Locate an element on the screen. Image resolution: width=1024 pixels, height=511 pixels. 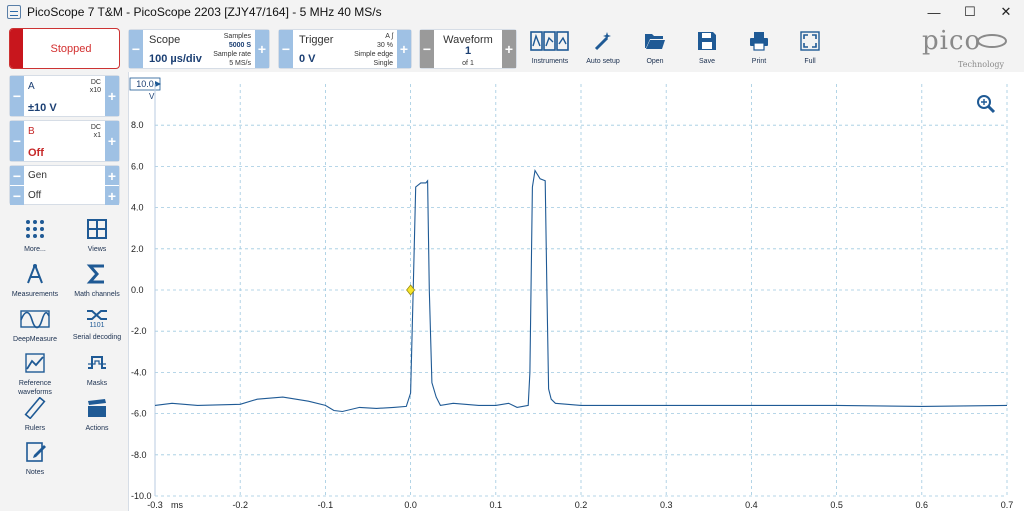
x-tick-label: 0.3 is located at coordinates (666, 505).